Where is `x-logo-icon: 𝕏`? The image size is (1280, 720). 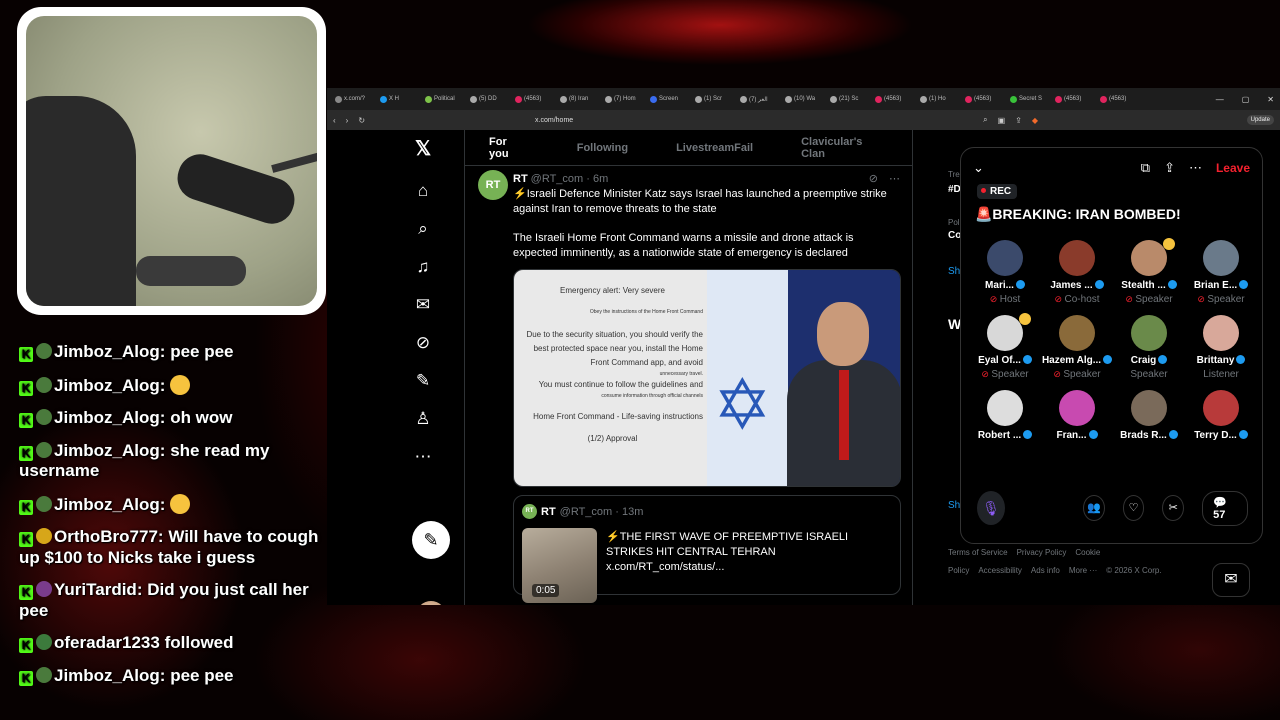
x-logo-icon: 𝕏 is located at coordinates (423, 149).